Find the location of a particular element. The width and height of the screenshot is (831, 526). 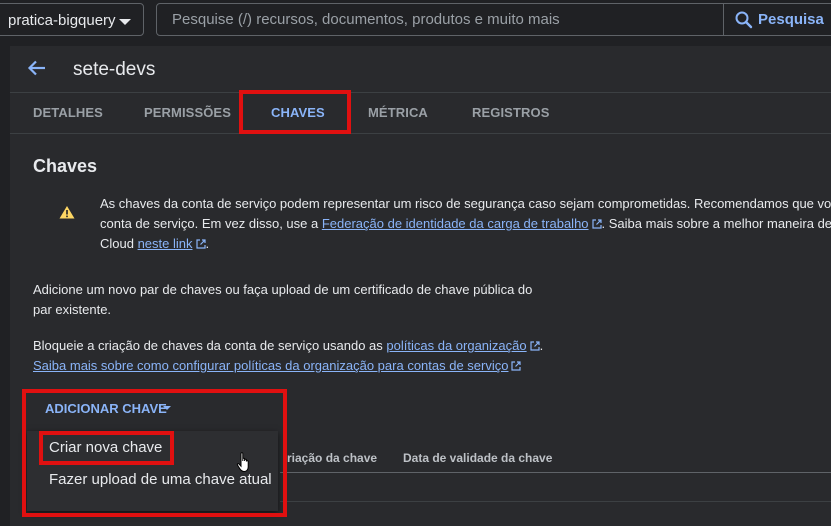

back-arrow-icon is located at coordinates (37, 68).